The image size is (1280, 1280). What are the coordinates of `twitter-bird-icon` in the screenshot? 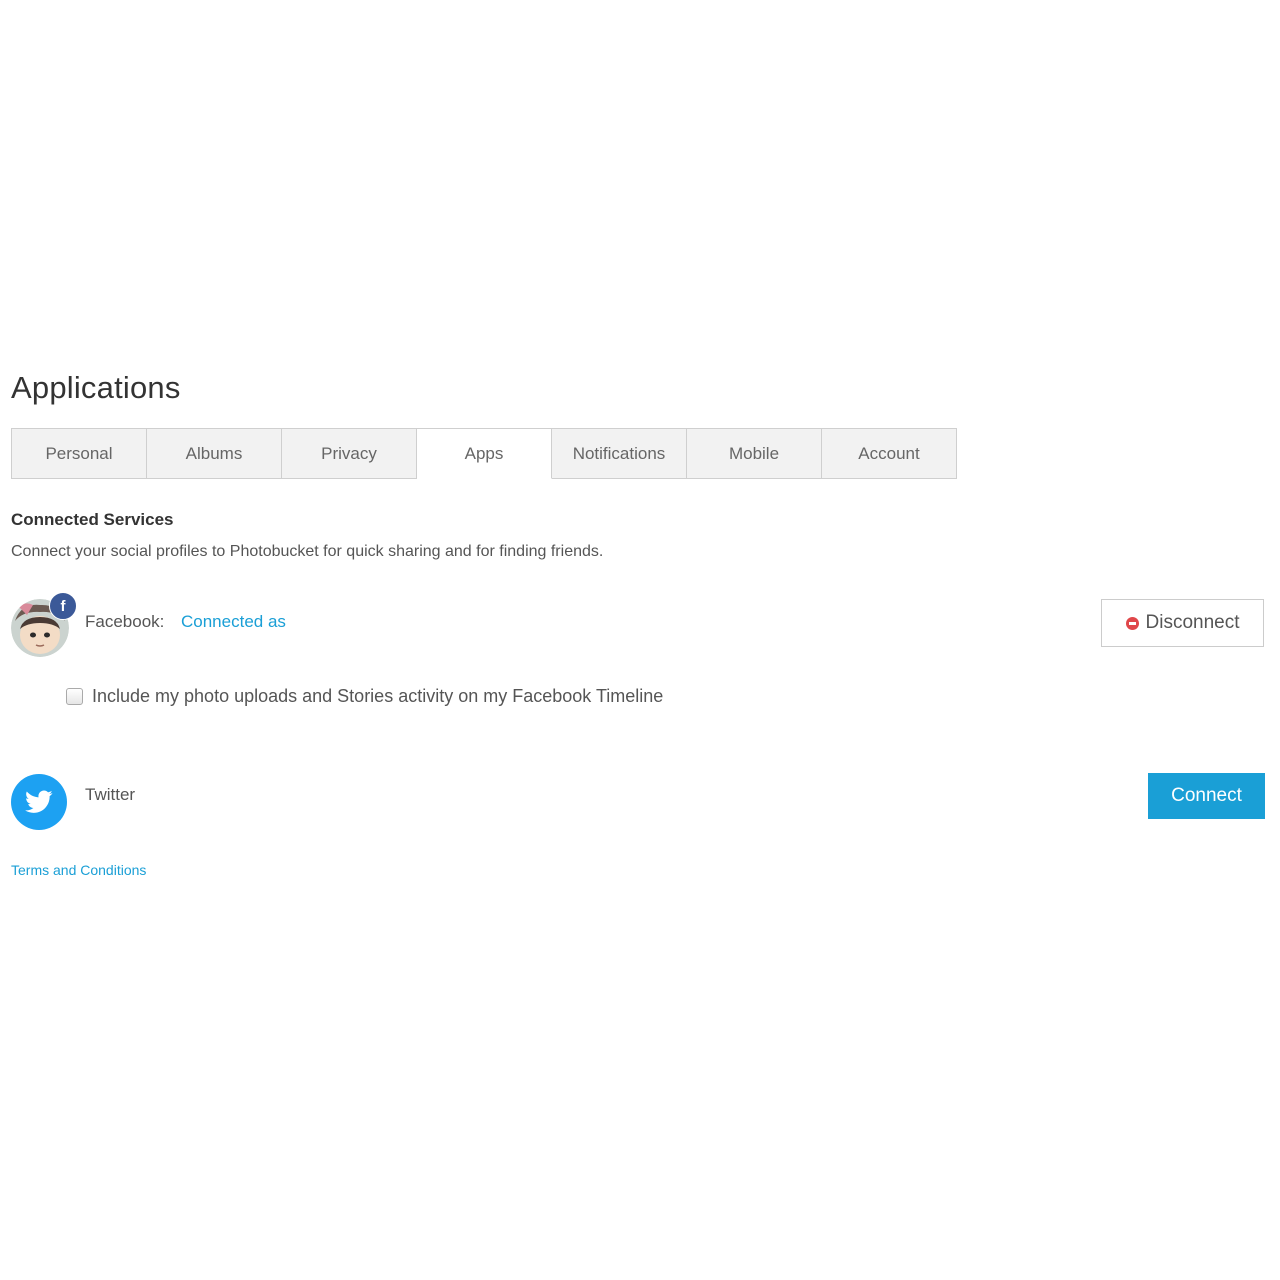 It's located at (39, 801).